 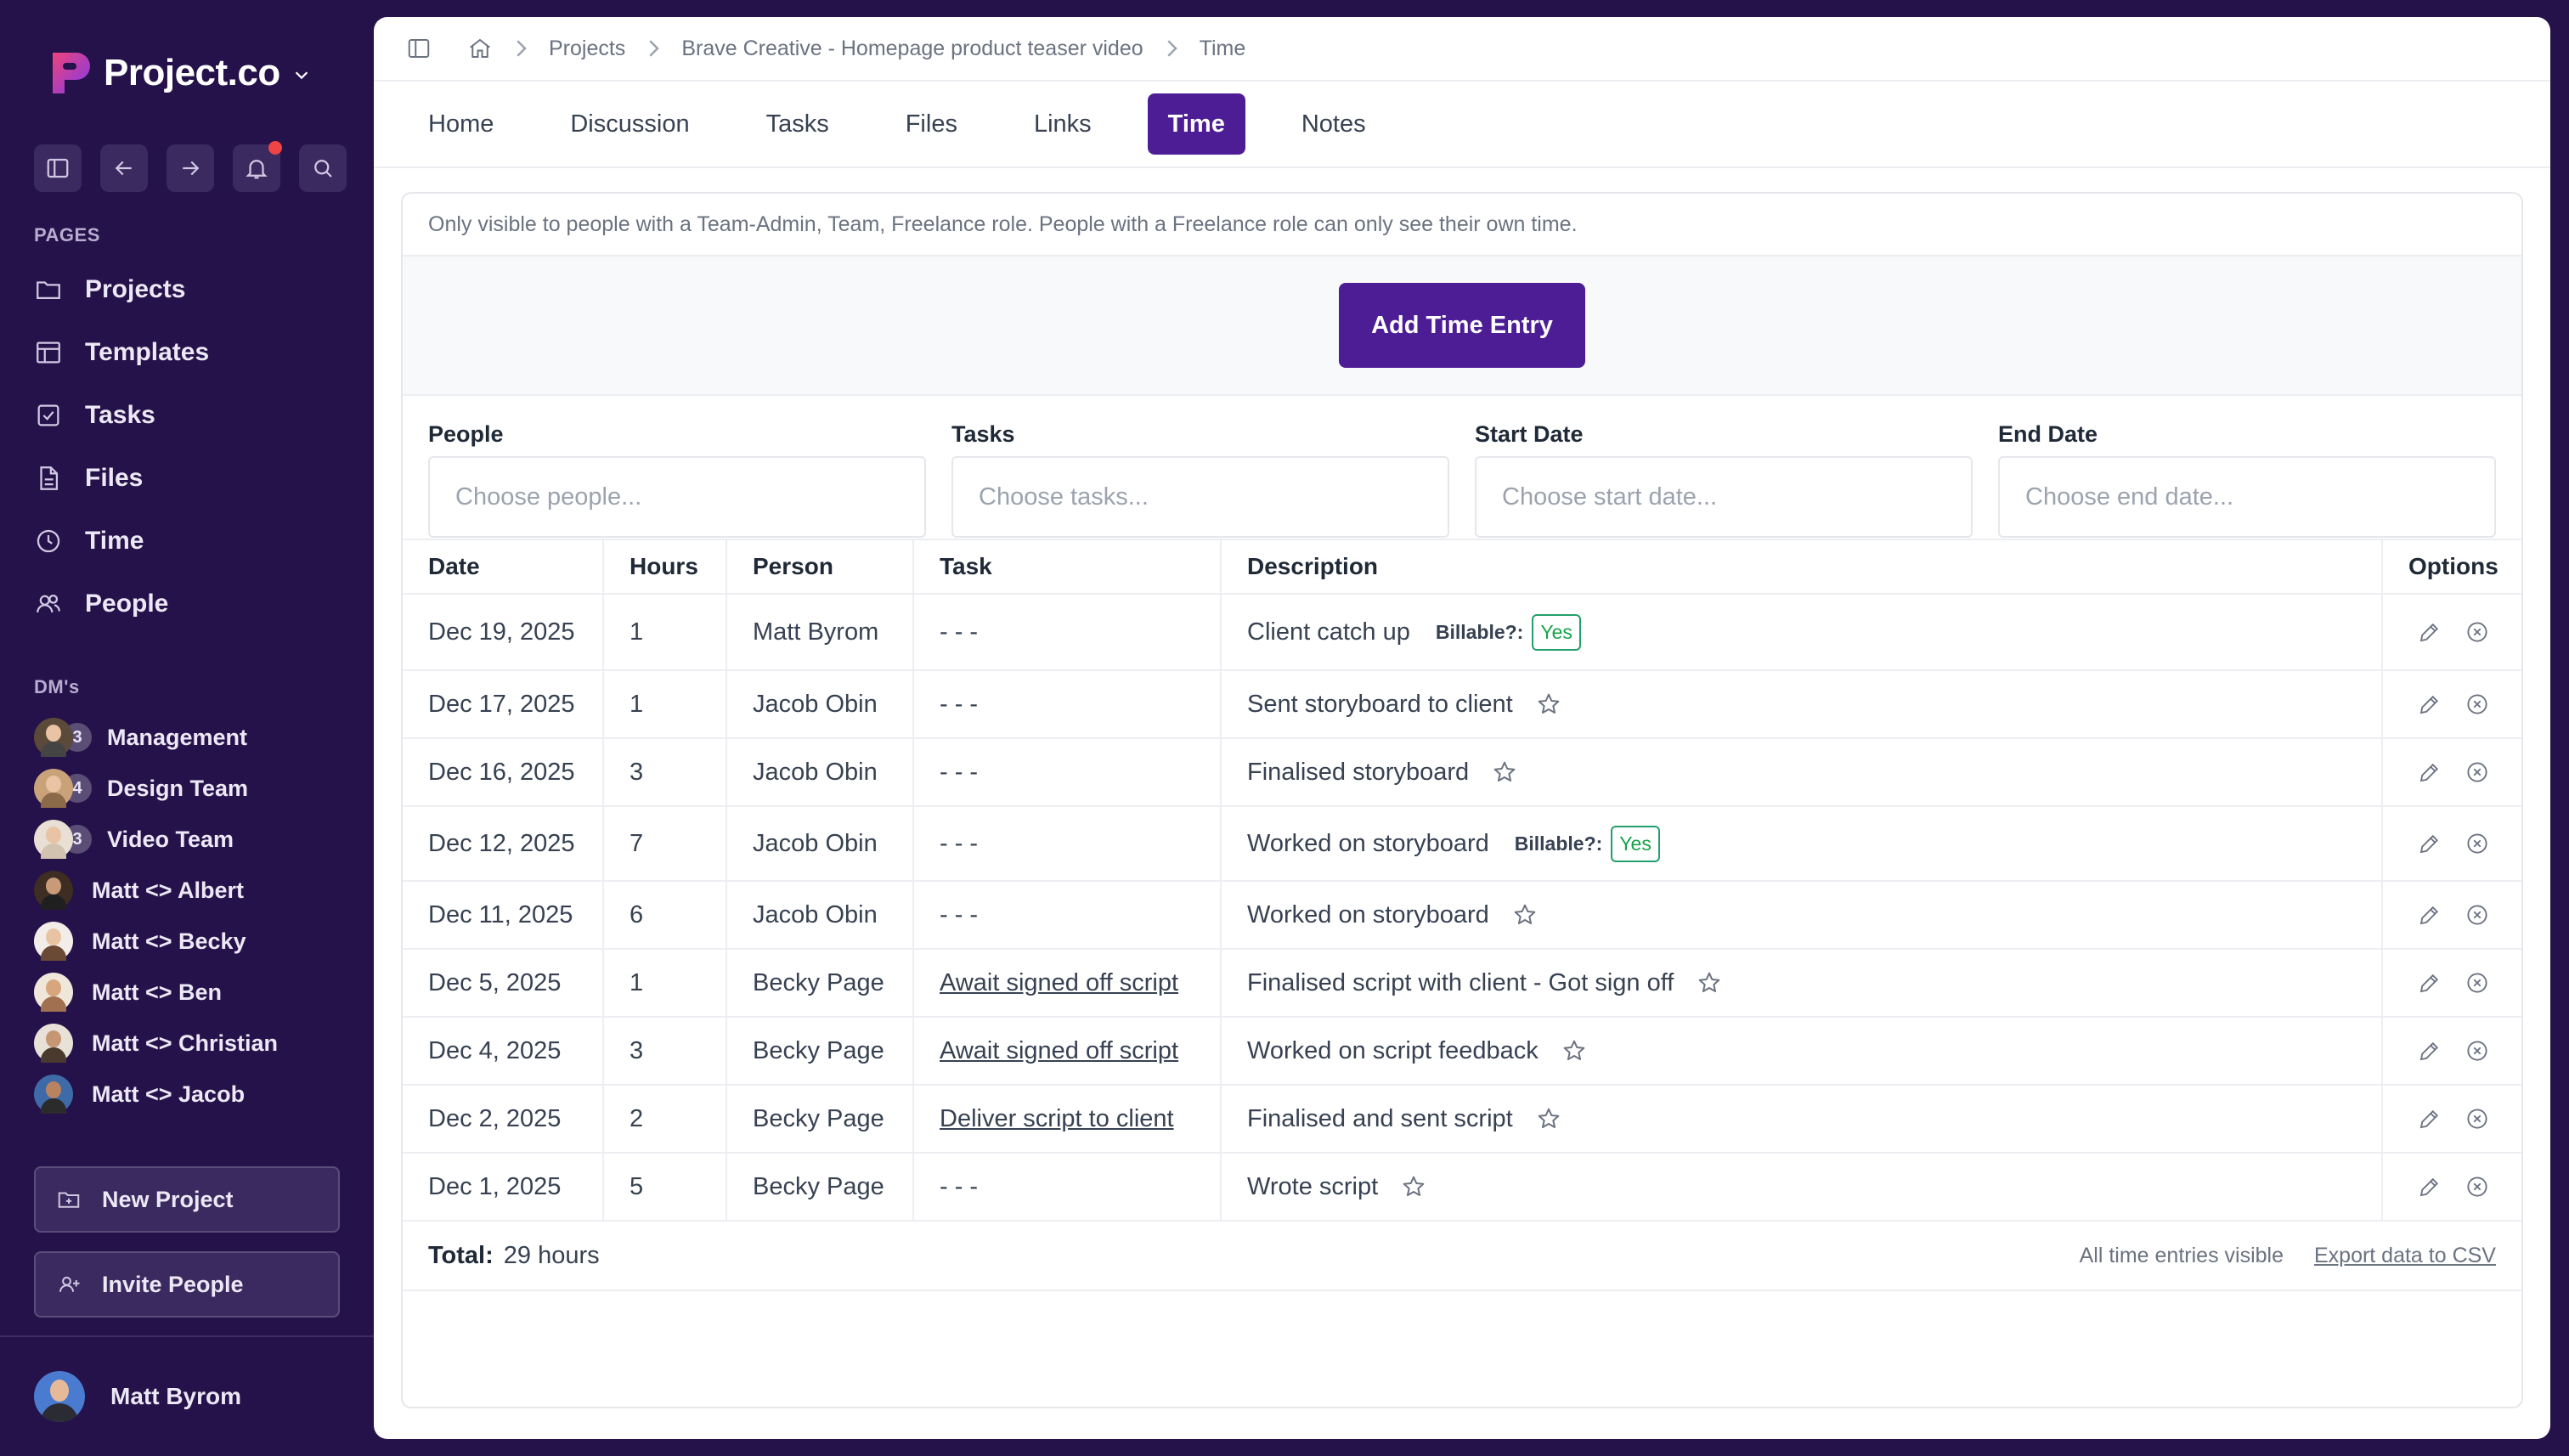 What do you see at coordinates (196, 353) in the screenshot?
I see `sidebar-item-templates: Templates` at bounding box center [196, 353].